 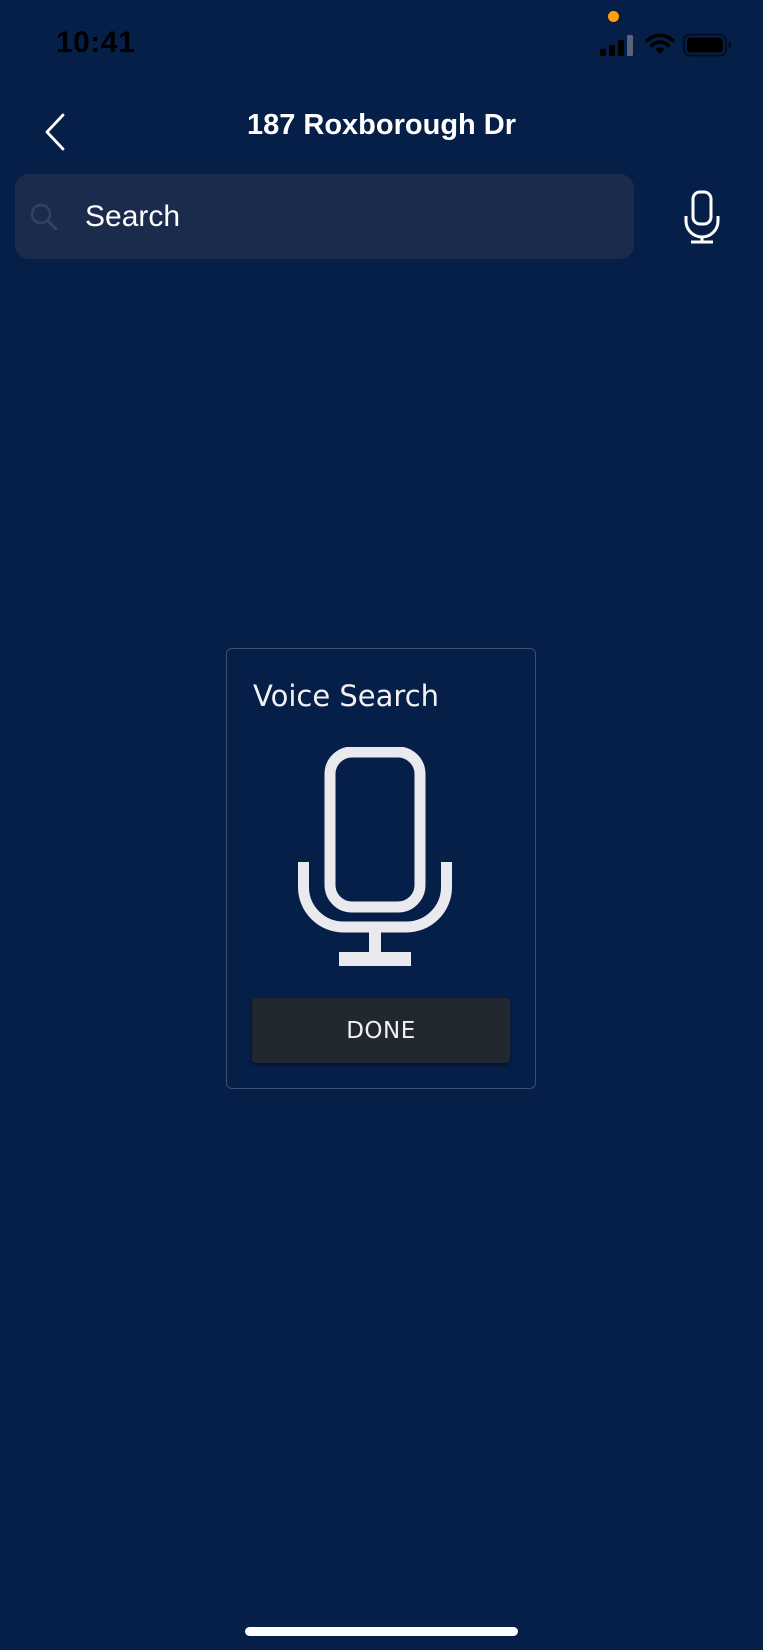 I want to click on search-icon, so click(x=44, y=217).